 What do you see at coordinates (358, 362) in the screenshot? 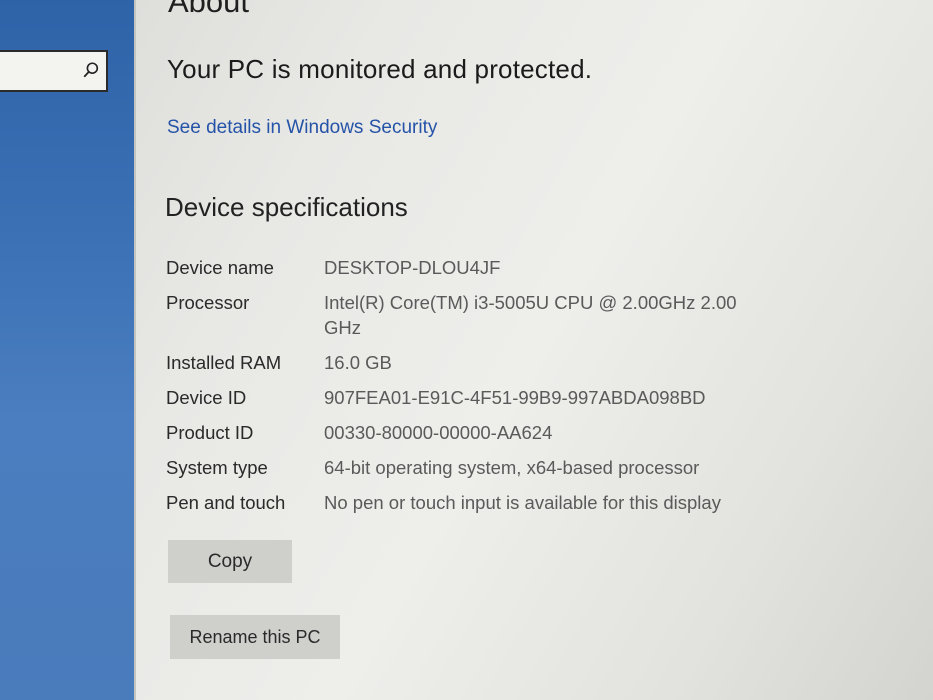
I see `installed-ram-value: 16.0 GB` at bounding box center [358, 362].